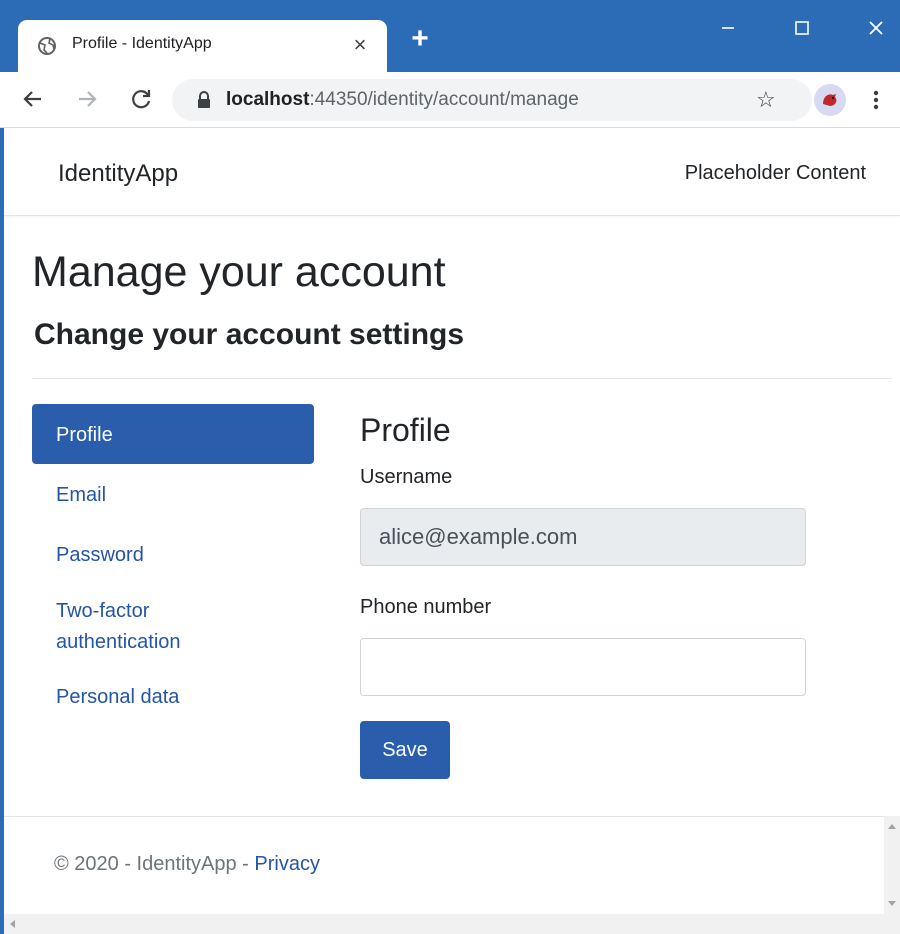 The width and height of the screenshot is (900, 934). What do you see at coordinates (204, 100) in the screenshot?
I see `lock-icon` at bounding box center [204, 100].